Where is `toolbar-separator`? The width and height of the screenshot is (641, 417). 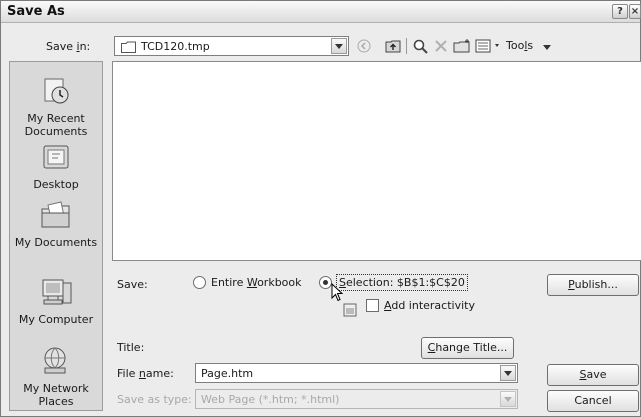 toolbar-separator is located at coordinates (406, 46).